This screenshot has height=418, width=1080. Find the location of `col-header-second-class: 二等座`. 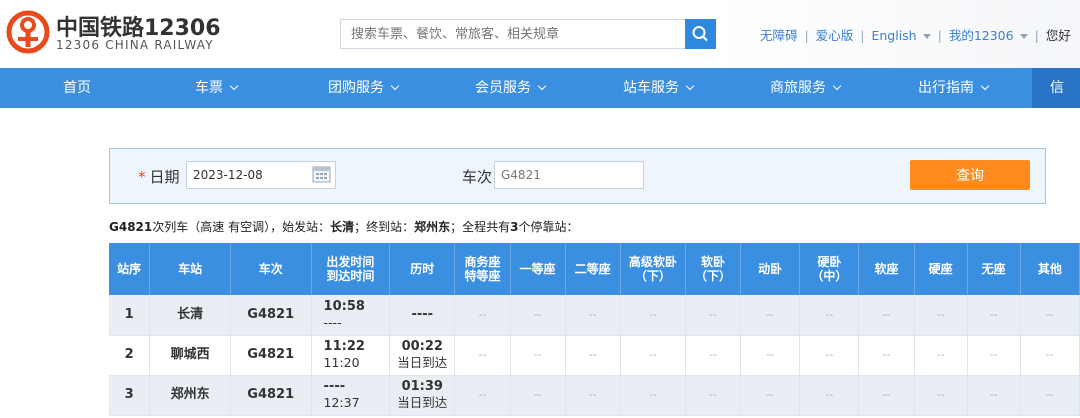

col-header-second-class: 二等座 is located at coordinates (593, 269).